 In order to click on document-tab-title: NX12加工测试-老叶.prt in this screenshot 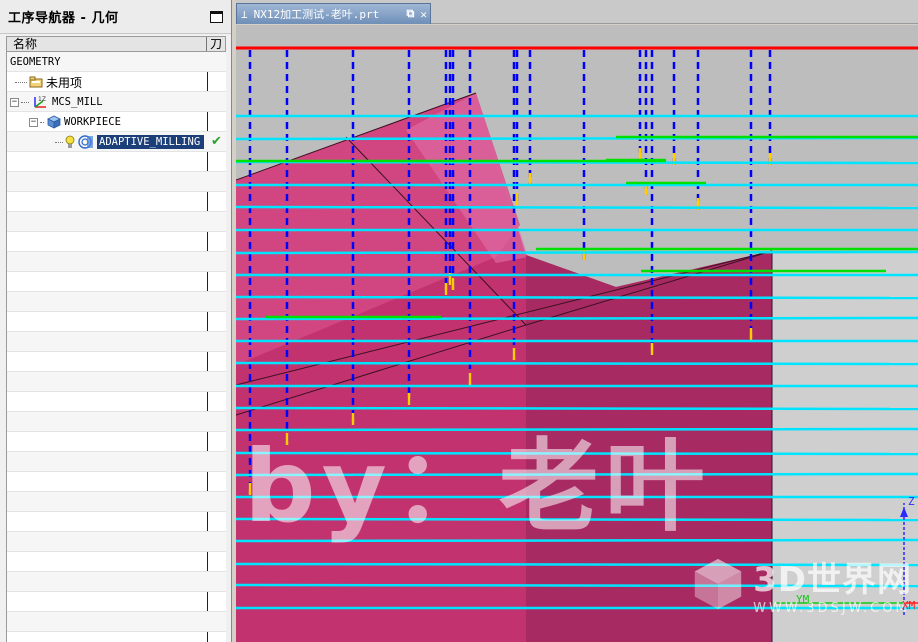, I will do `click(316, 14)`.